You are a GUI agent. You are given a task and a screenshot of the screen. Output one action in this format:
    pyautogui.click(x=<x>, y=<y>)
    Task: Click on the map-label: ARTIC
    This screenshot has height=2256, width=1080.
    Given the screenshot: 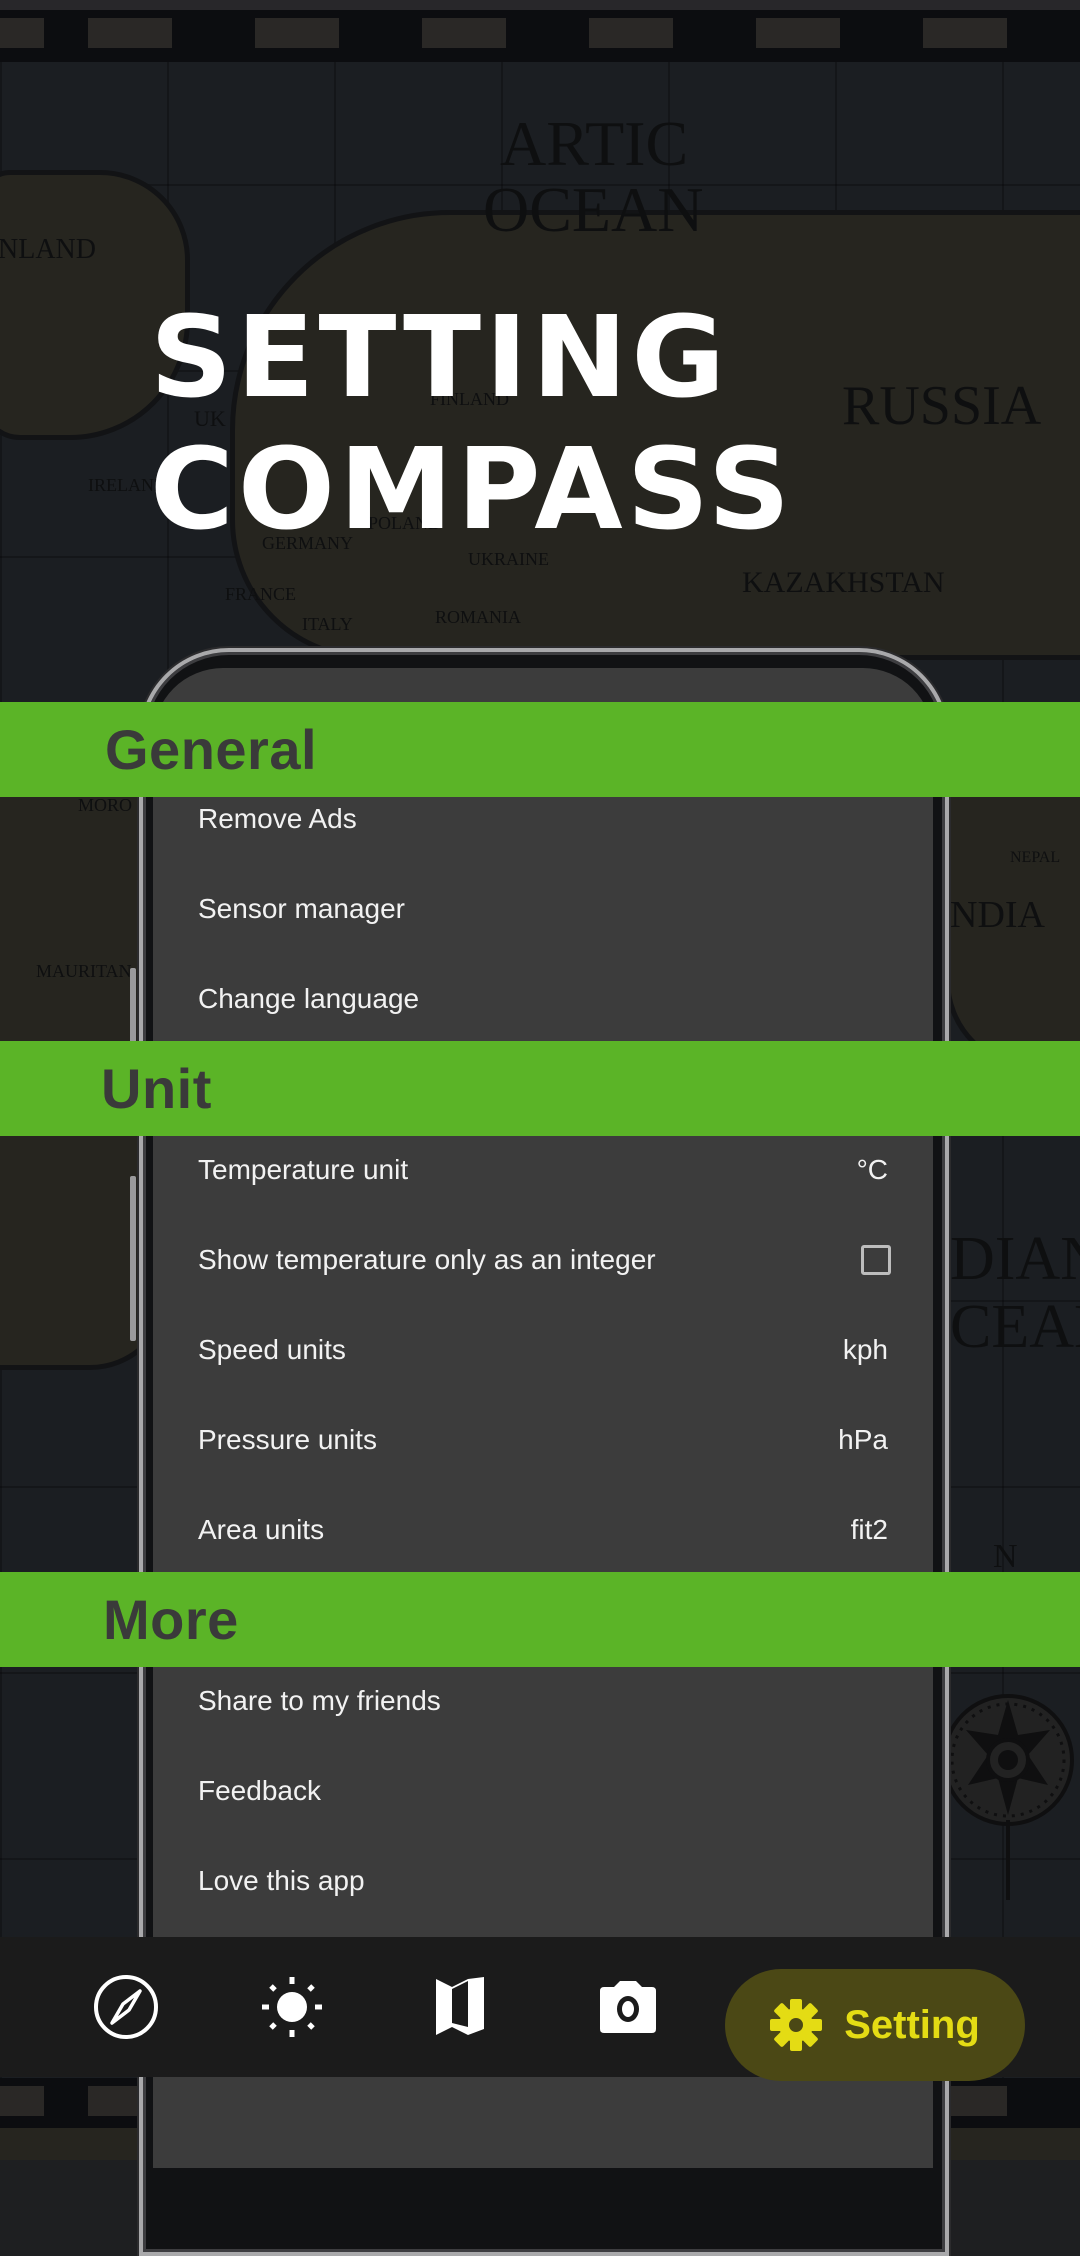 What is the action you would take?
    pyautogui.click(x=594, y=143)
    